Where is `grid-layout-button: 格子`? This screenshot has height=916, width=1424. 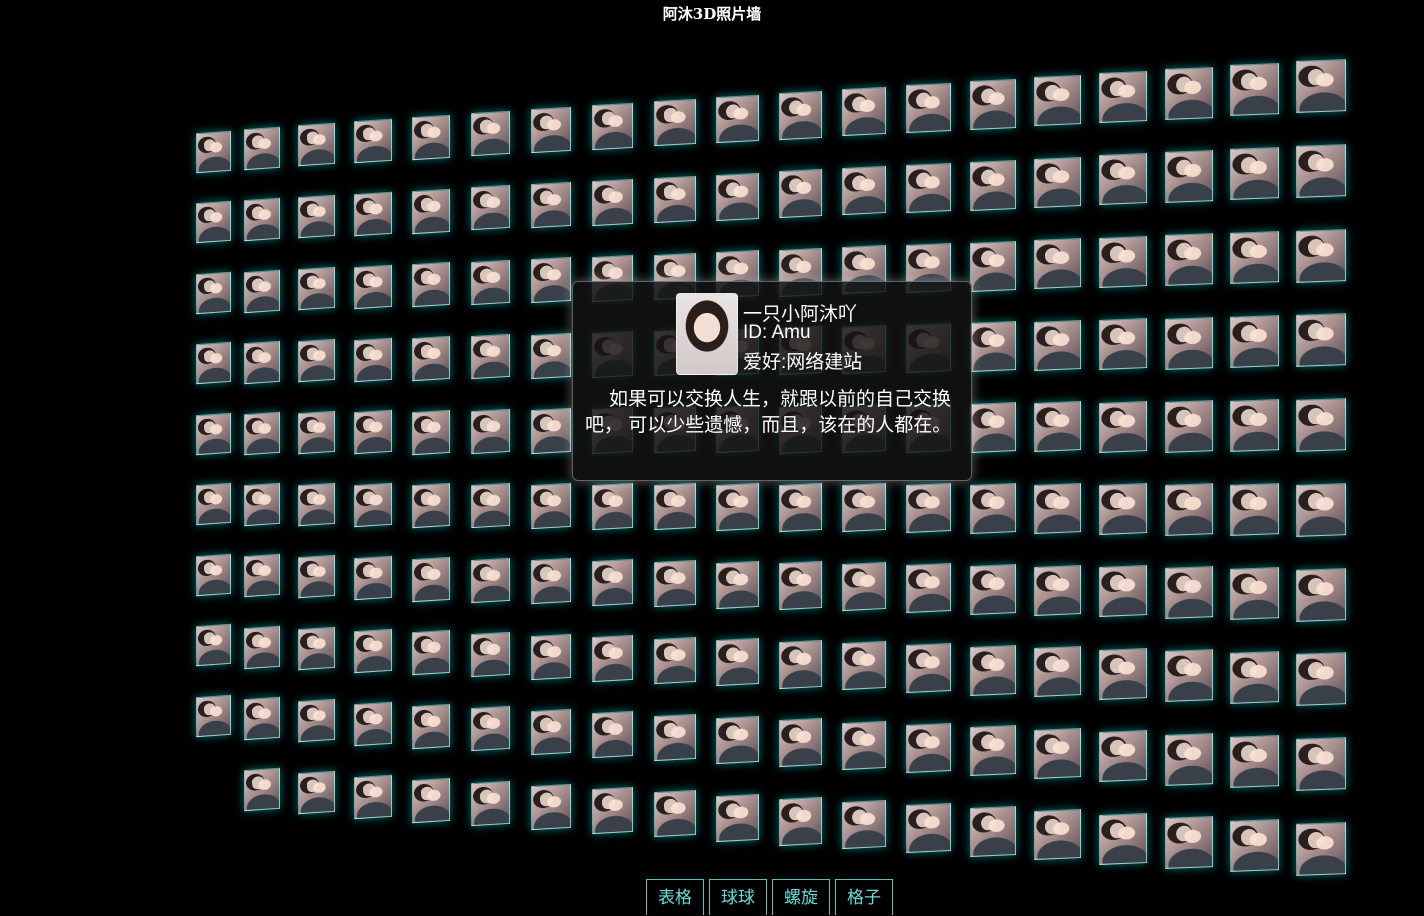 grid-layout-button: 格子 is located at coordinates (864, 897).